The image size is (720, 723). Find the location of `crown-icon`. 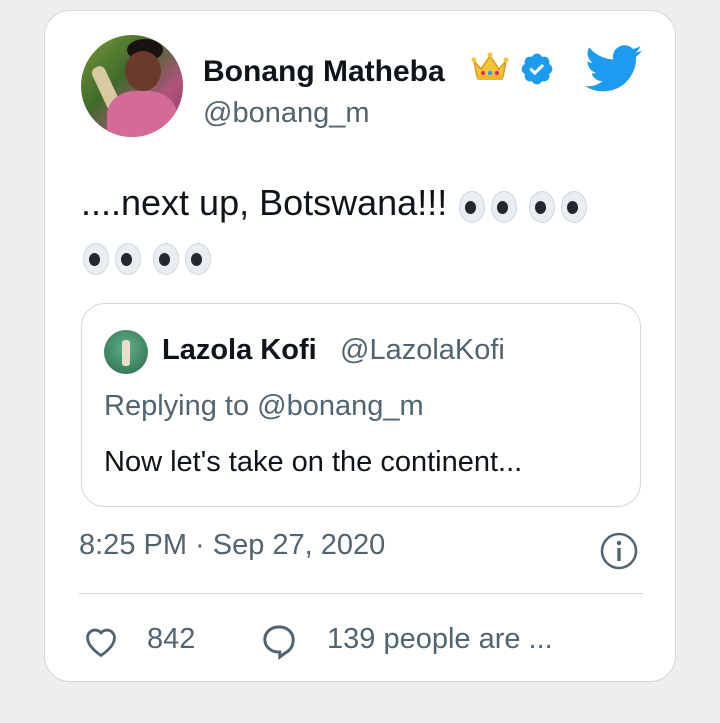

crown-icon is located at coordinates (490, 66).